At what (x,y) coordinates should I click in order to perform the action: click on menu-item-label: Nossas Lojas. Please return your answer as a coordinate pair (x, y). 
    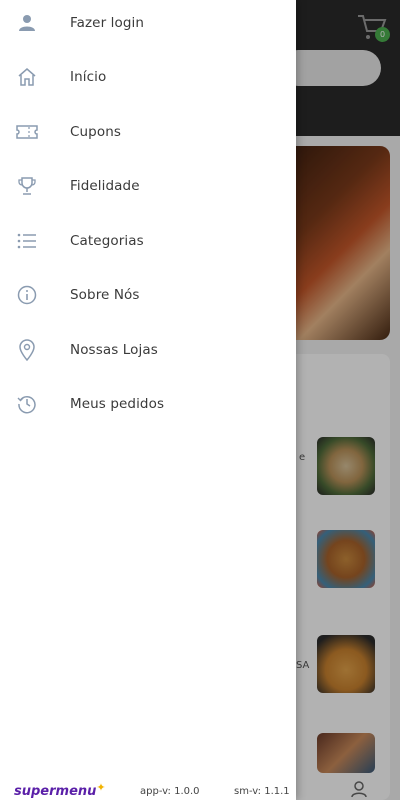
    Looking at the image, I should click on (114, 350).